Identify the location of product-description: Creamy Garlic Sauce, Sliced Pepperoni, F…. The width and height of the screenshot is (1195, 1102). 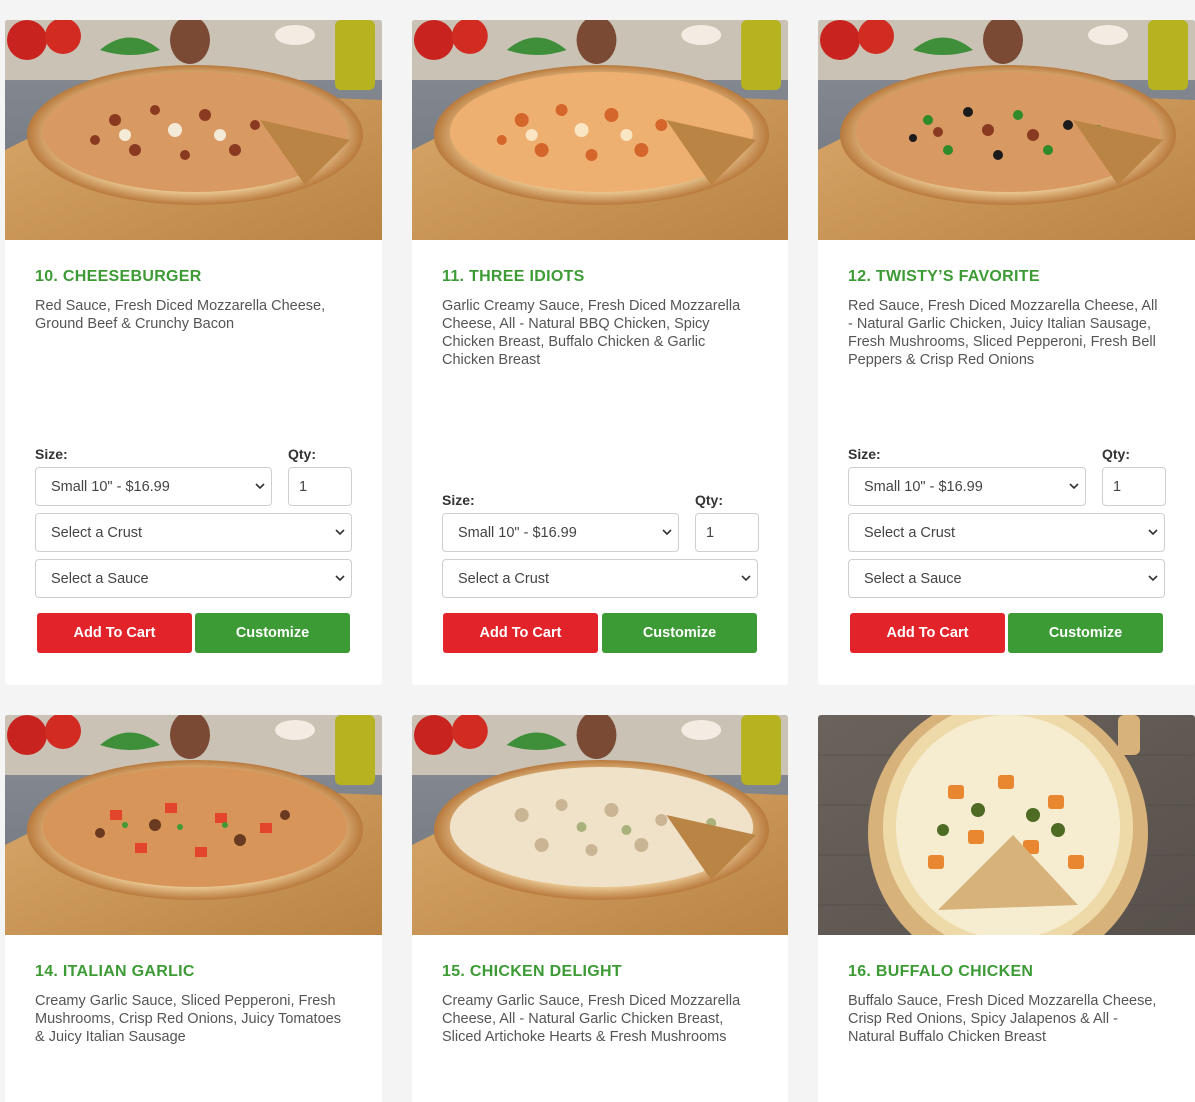
(188, 1019).